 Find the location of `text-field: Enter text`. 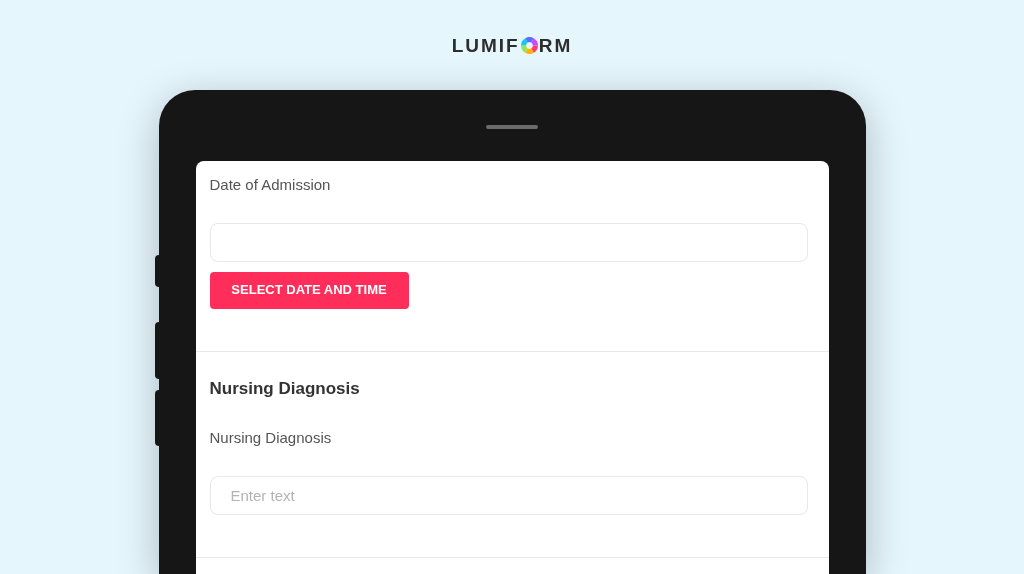

text-field: Enter text is located at coordinates (508, 495).